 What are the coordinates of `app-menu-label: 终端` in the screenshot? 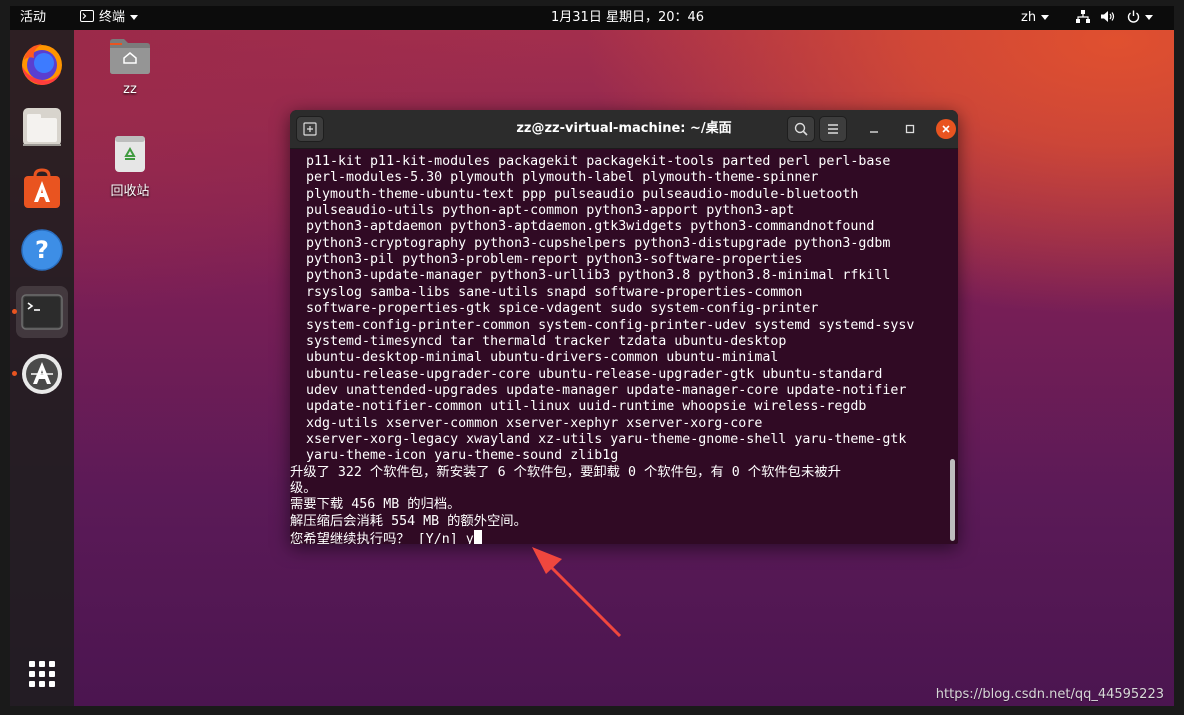 It's located at (112, 17).